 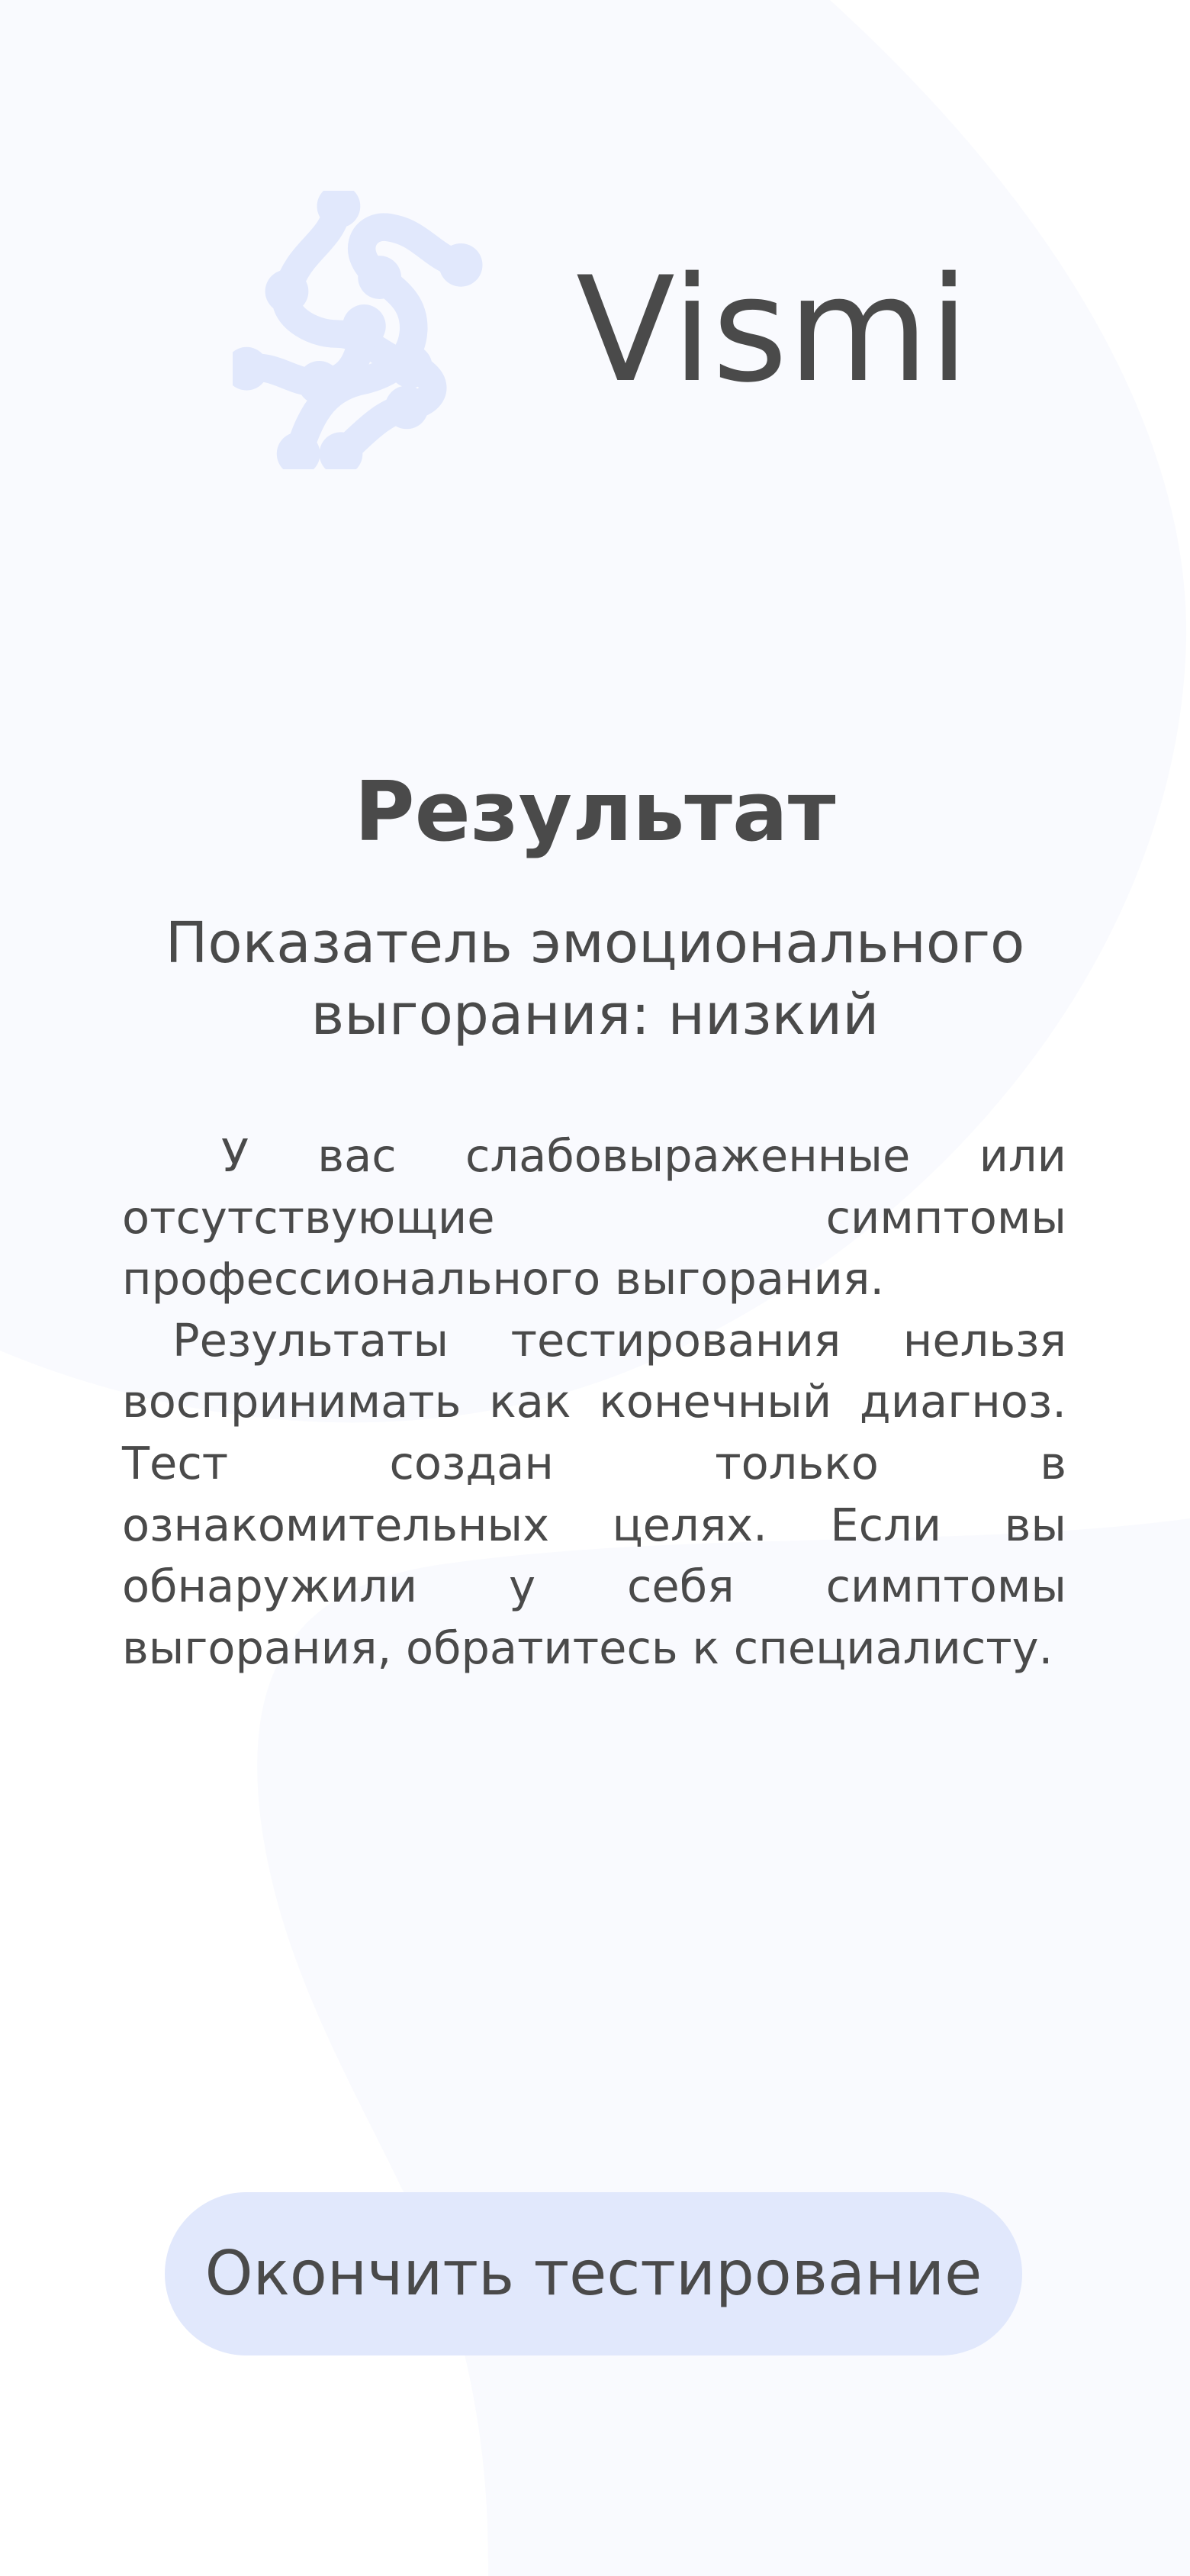 I want to click on finish-testing-button: Окончить тестирование, so click(x=593, y=2273).